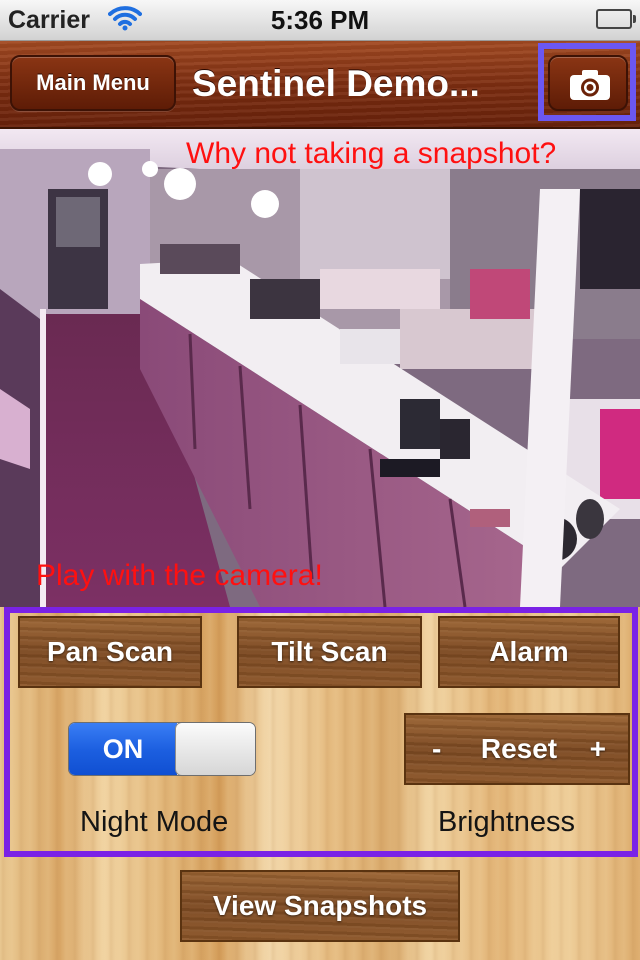 The image size is (640, 960). I want to click on main-menu-button: Main Menu, so click(93, 83).